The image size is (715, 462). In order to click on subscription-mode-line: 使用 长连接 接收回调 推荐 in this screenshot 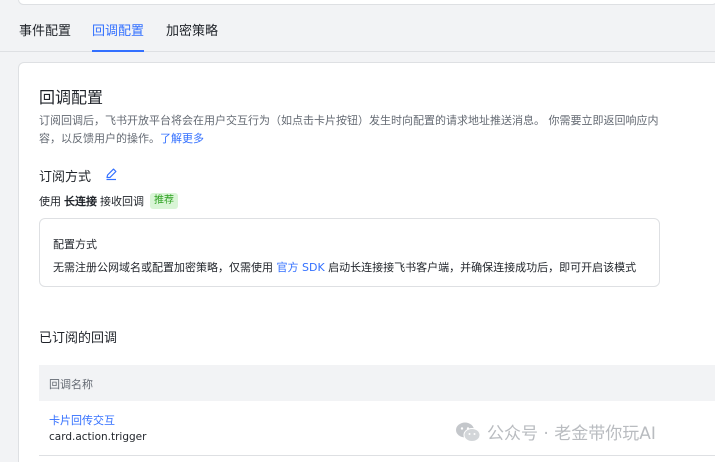, I will do `click(108, 201)`.